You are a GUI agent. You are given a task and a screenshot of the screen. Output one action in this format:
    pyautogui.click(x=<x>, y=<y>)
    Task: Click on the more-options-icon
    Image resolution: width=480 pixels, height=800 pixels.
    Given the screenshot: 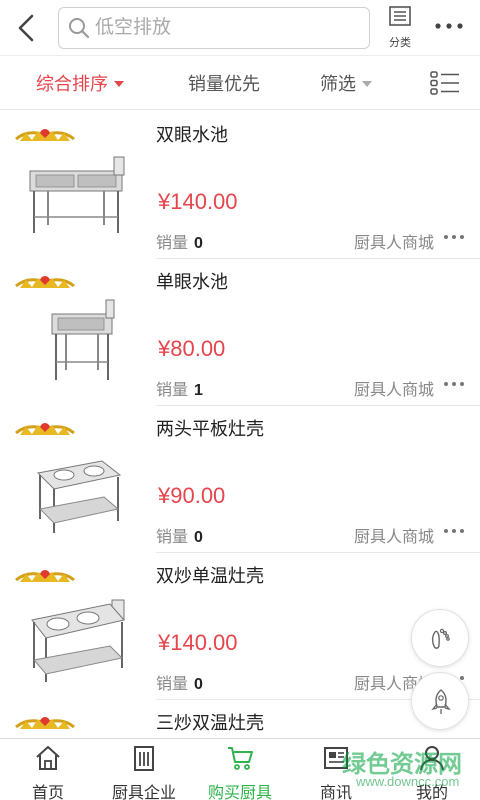 What is the action you would take?
    pyautogui.click(x=449, y=26)
    